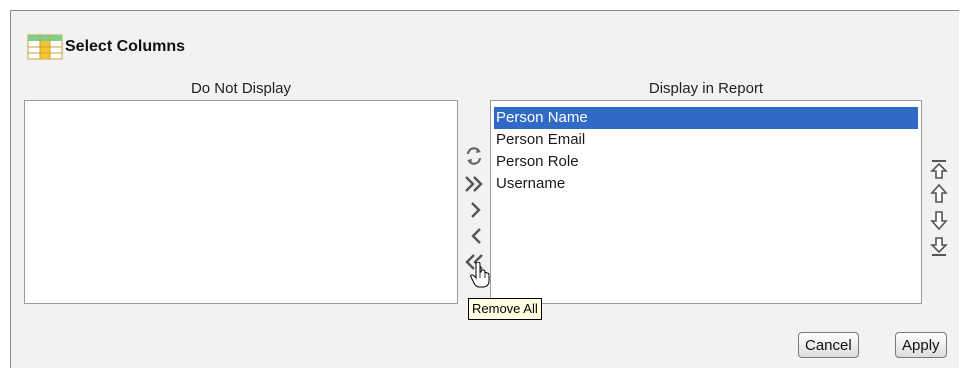 The image size is (960, 368). I want to click on move-all-icon, so click(474, 184).